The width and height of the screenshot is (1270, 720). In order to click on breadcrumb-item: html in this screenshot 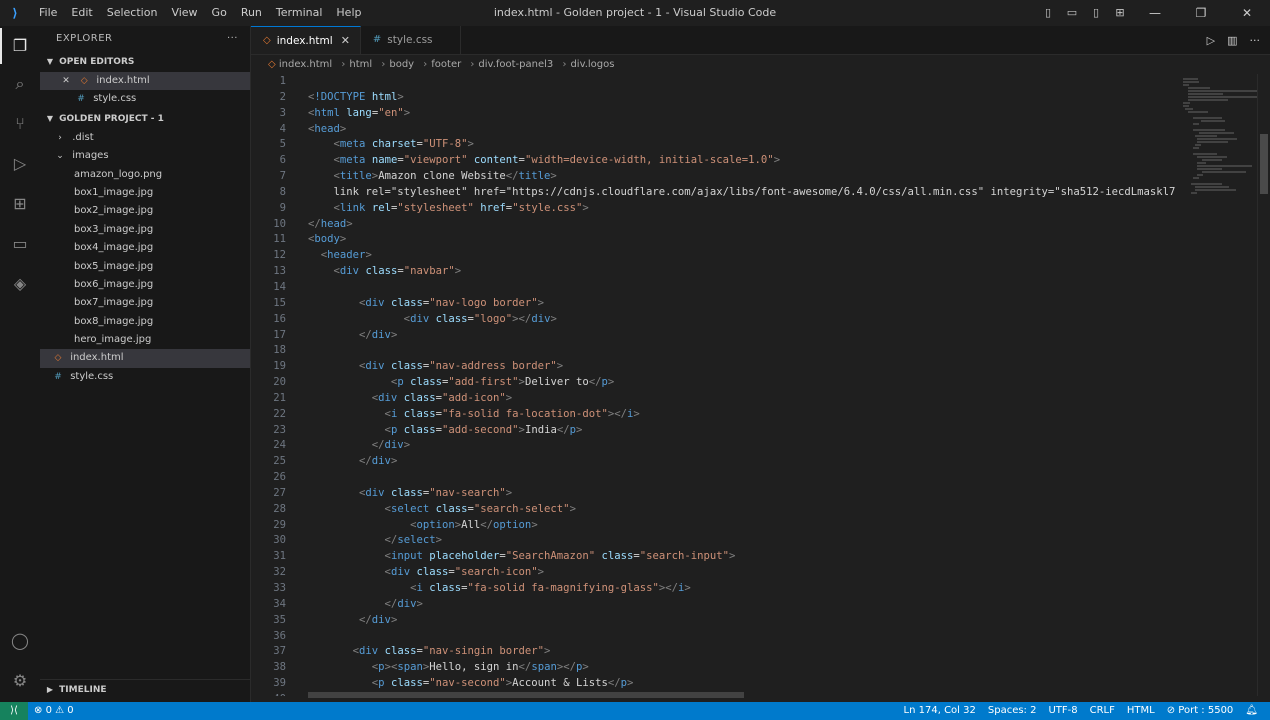, I will do `click(360, 64)`.